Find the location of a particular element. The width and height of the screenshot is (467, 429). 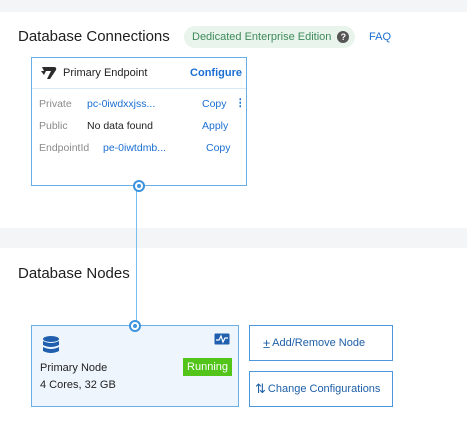

endpoint-title: Primary Endpoint is located at coordinates (105, 73).